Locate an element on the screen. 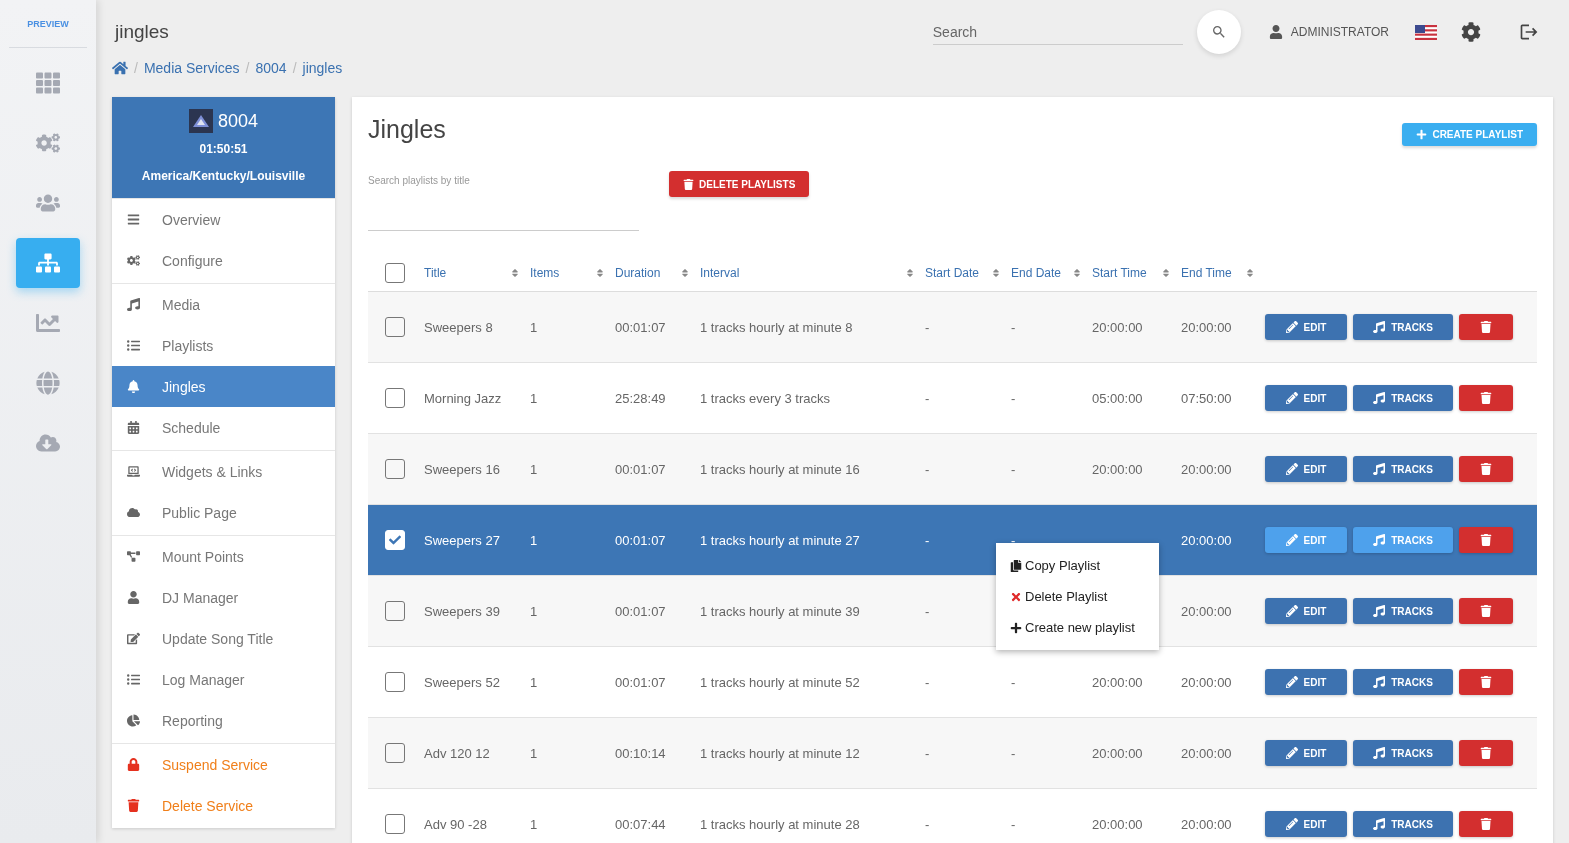 The image size is (1569, 843). settings-icon is located at coordinates (1471, 32).